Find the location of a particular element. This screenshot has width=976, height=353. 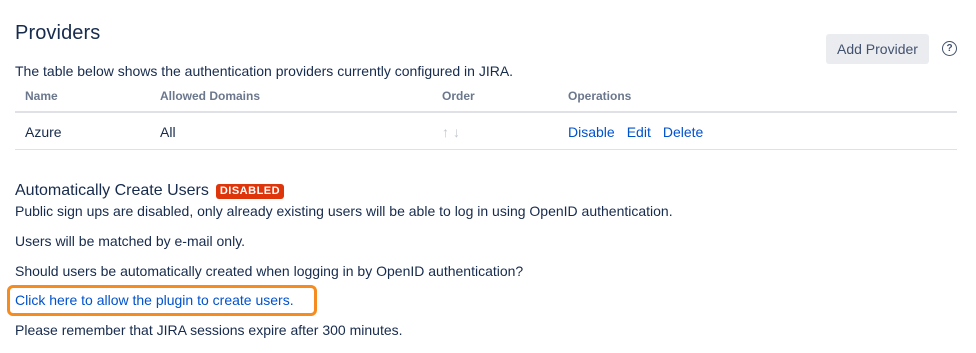

provider-allowed-domains: All is located at coordinates (168, 132).